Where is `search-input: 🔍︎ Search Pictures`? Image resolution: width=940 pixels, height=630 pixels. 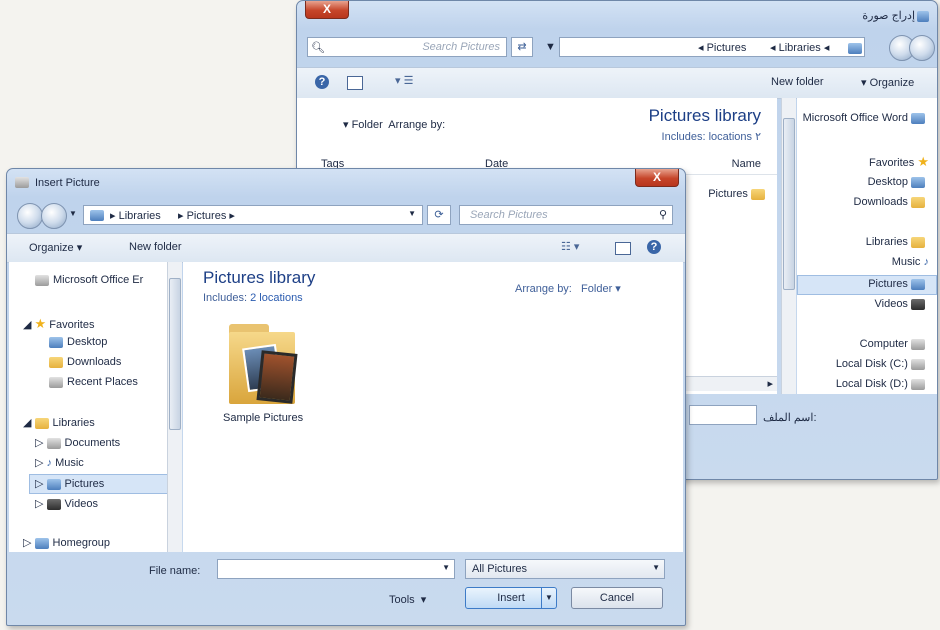
search-input: 🔍︎ Search Pictures is located at coordinates (407, 47).